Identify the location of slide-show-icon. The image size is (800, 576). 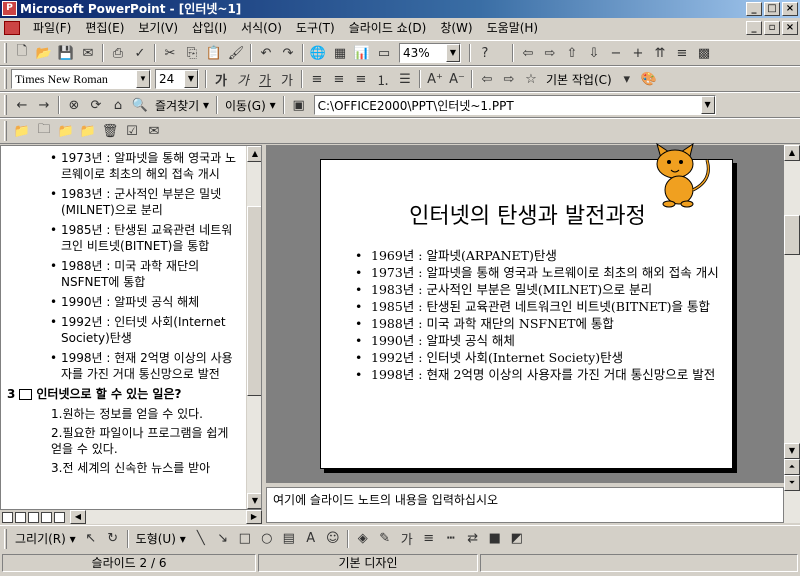
(59, 517).